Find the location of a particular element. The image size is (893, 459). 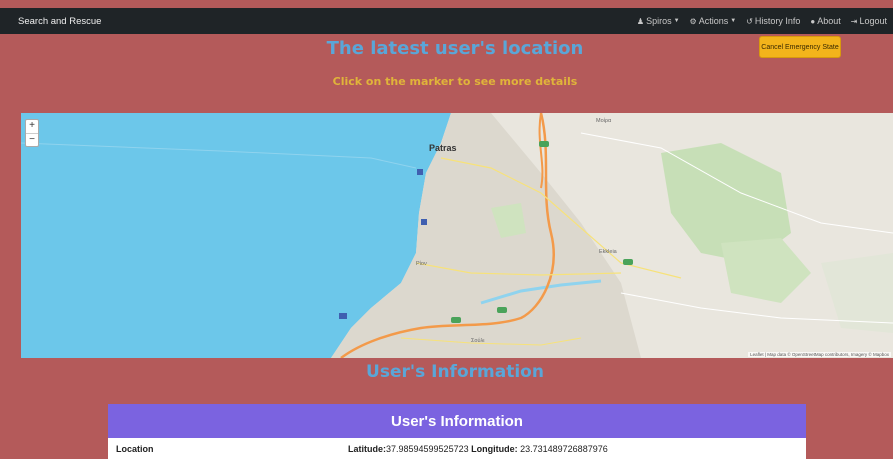

nav-user-label: Spiros is located at coordinates (659, 21).